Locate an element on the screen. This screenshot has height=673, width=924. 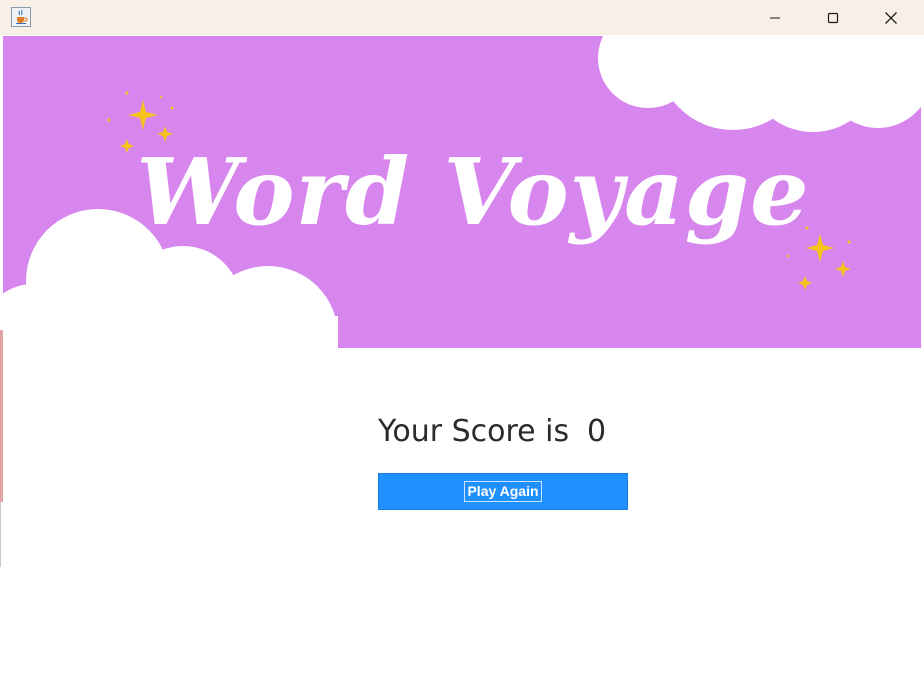
maximize-button is located at coordinates (833, 17).